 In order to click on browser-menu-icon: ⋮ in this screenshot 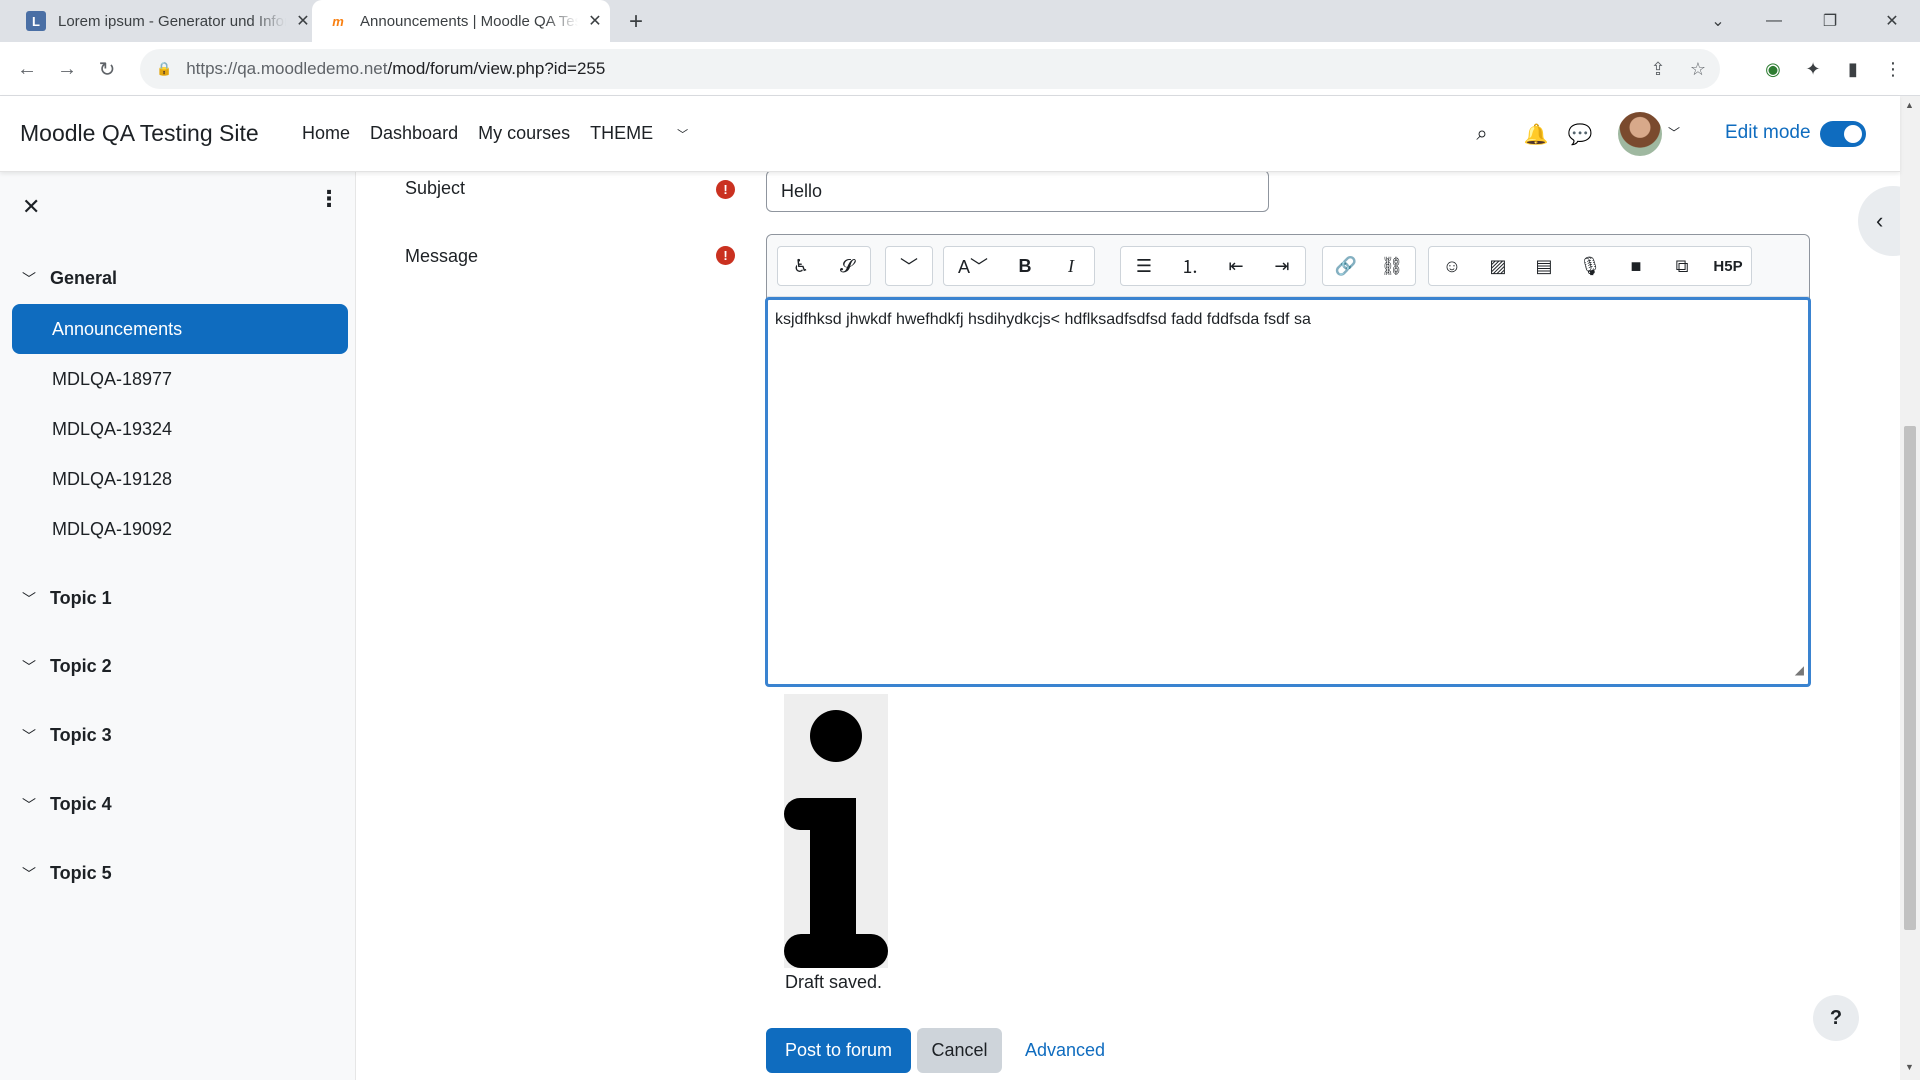, I will do `click(1893, 69)`.